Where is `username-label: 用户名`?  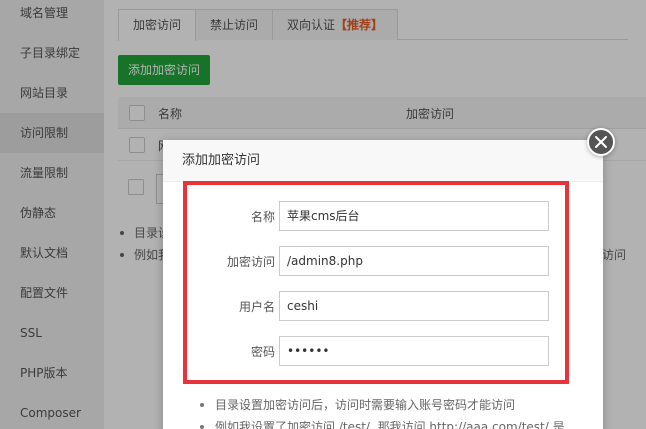 username-label: 用户名 is located at coordinates (256, 307).